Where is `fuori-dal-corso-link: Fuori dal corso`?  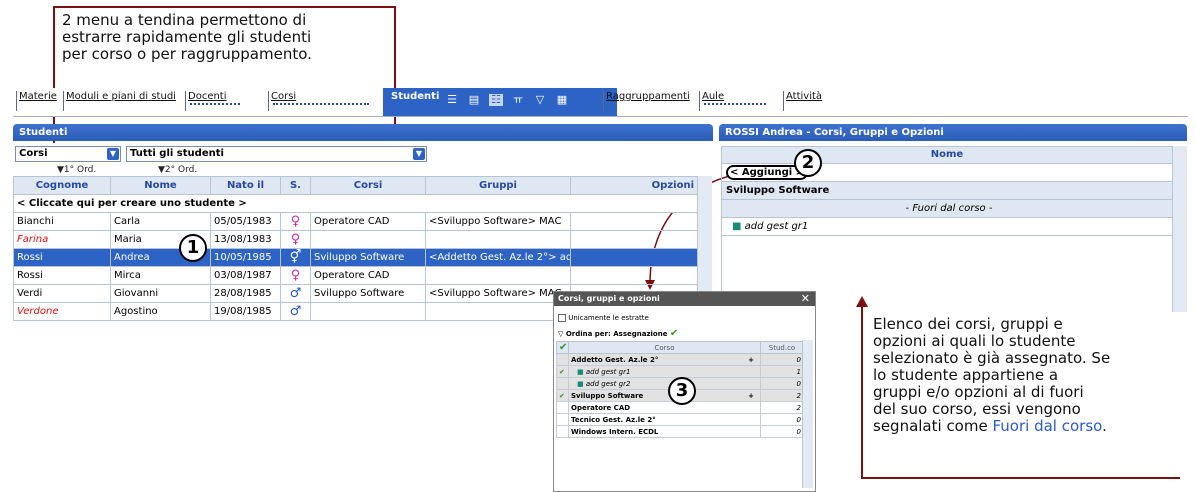
fuori-dal-corso-link: Fuori dal corso is located at coordinates (1047, 426).